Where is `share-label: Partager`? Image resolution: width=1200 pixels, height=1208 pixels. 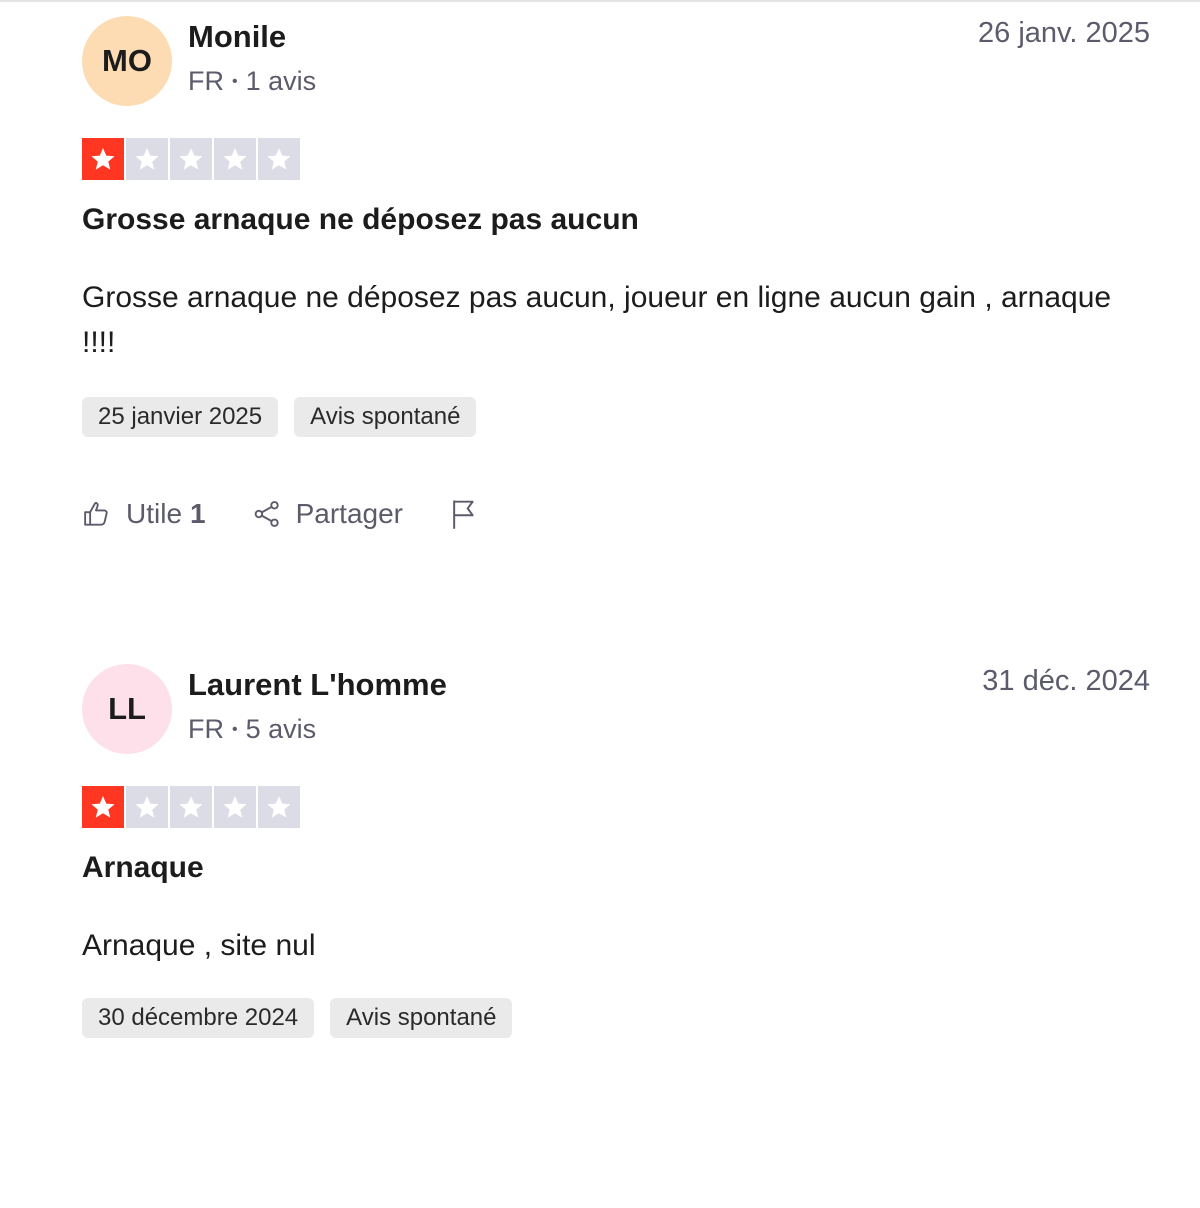
share-label: Partager is located at coordinates (349, 513).